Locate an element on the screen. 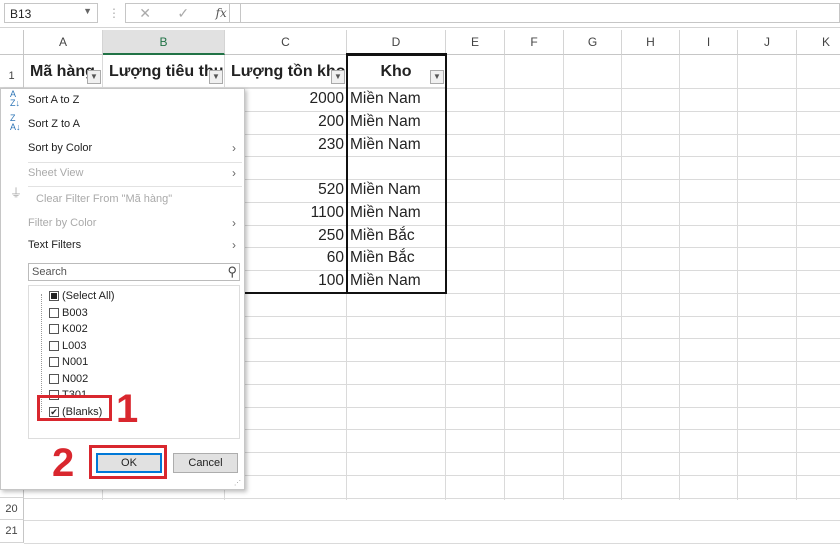 This screenshot has width=840, height=544. column-header-a: A is located at coordinates (63, 42).